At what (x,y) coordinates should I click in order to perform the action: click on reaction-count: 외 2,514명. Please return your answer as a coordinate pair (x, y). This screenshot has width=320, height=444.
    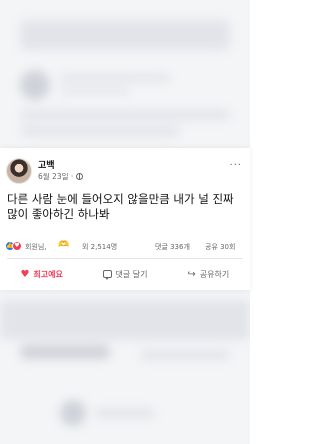
    Looking at the image, I should click on (99, 247).